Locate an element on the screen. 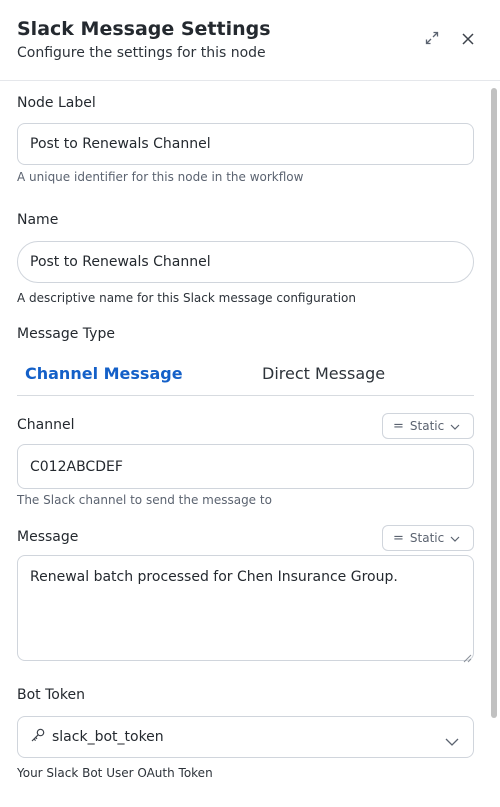 This screenshot has height=807, width=500. resize-handle-icon is located at coordinates (467, 655).